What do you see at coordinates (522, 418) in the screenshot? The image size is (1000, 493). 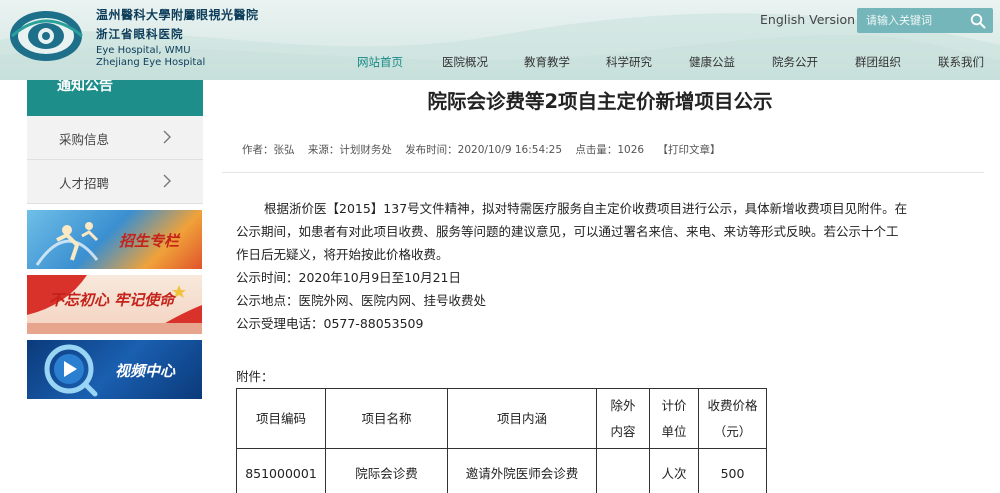 I see `table-header-cell: 项目内涵` at bounding box center [522, 418].